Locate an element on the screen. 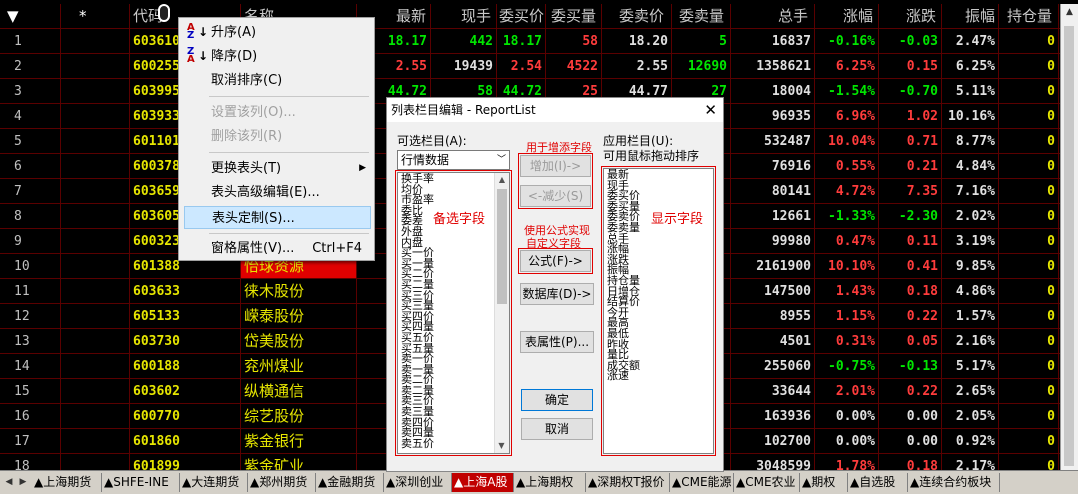 This screenshot has width=1078, height=494. cell-chg: 0.00% is located at coordinates (855, 441).